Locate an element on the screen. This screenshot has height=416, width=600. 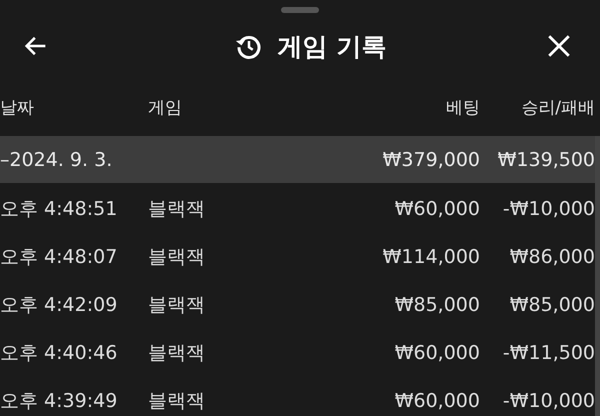
column-header: 날짜 is located at coordinates (17, 108).